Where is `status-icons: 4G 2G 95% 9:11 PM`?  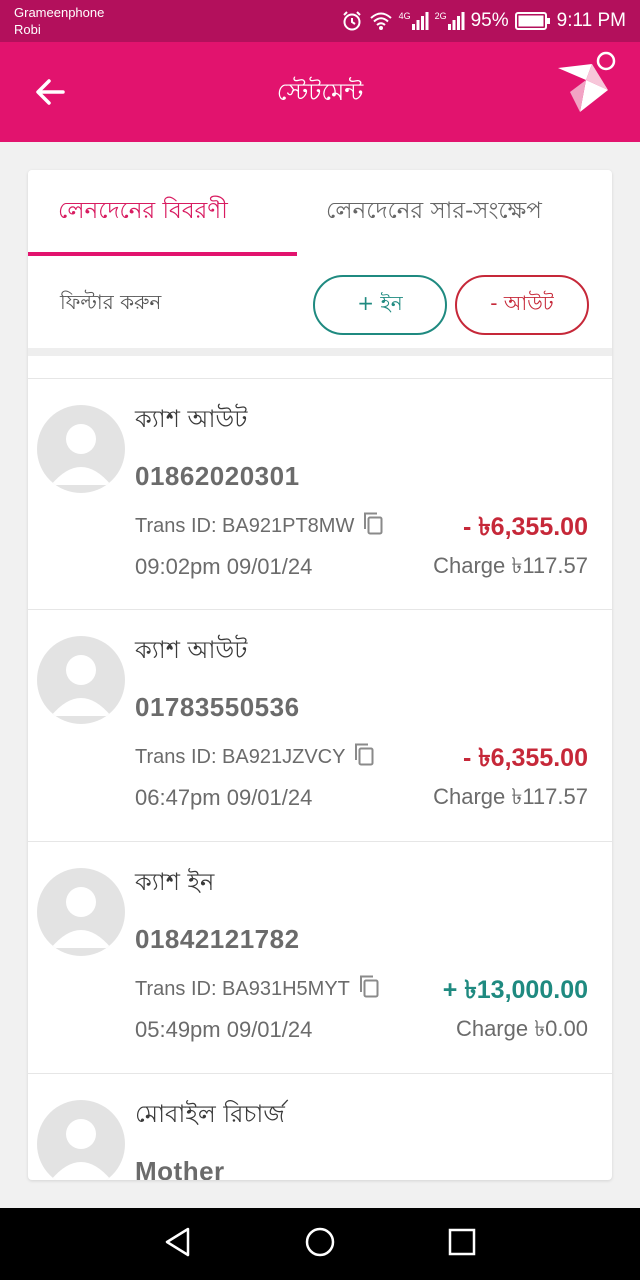 status-icons: 4G 2G 95% 9:11 PM is located at coordinates (483, 21).